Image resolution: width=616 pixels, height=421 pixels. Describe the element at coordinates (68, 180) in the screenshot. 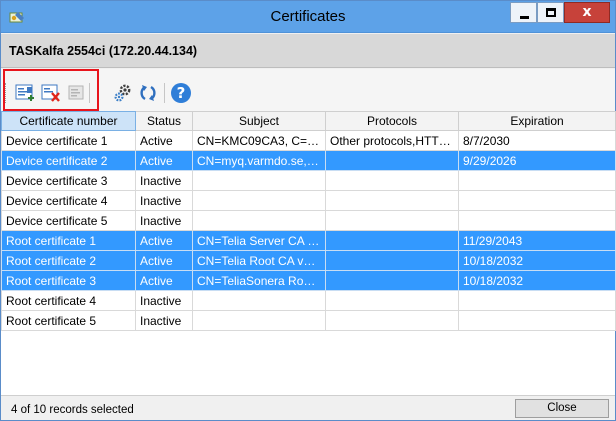

I see `cell-certificate-number: Device certificate 3` at that location.